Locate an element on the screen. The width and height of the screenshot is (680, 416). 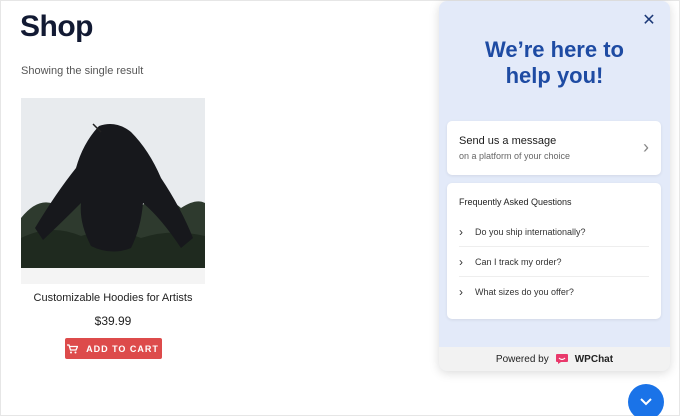
product-image is located at coordinates (113, 191).